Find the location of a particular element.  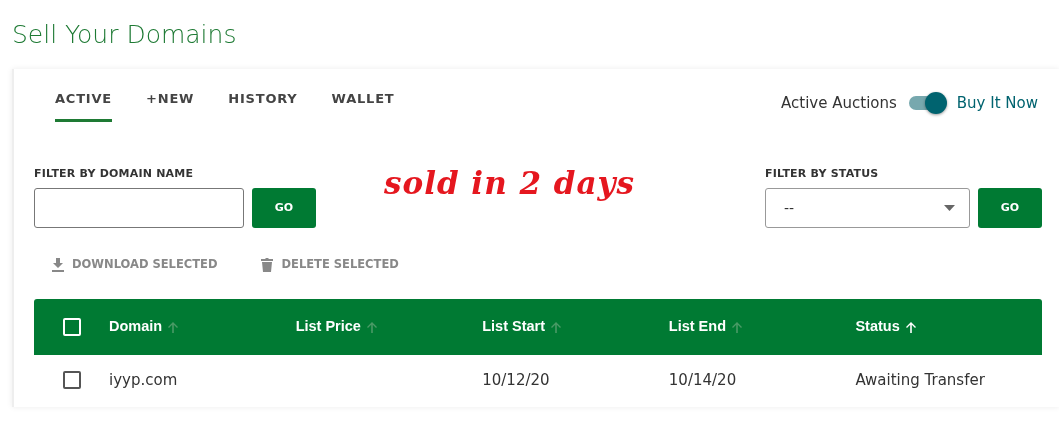

table-cell-text: iyyp.com is located at coordinates (143, 380).